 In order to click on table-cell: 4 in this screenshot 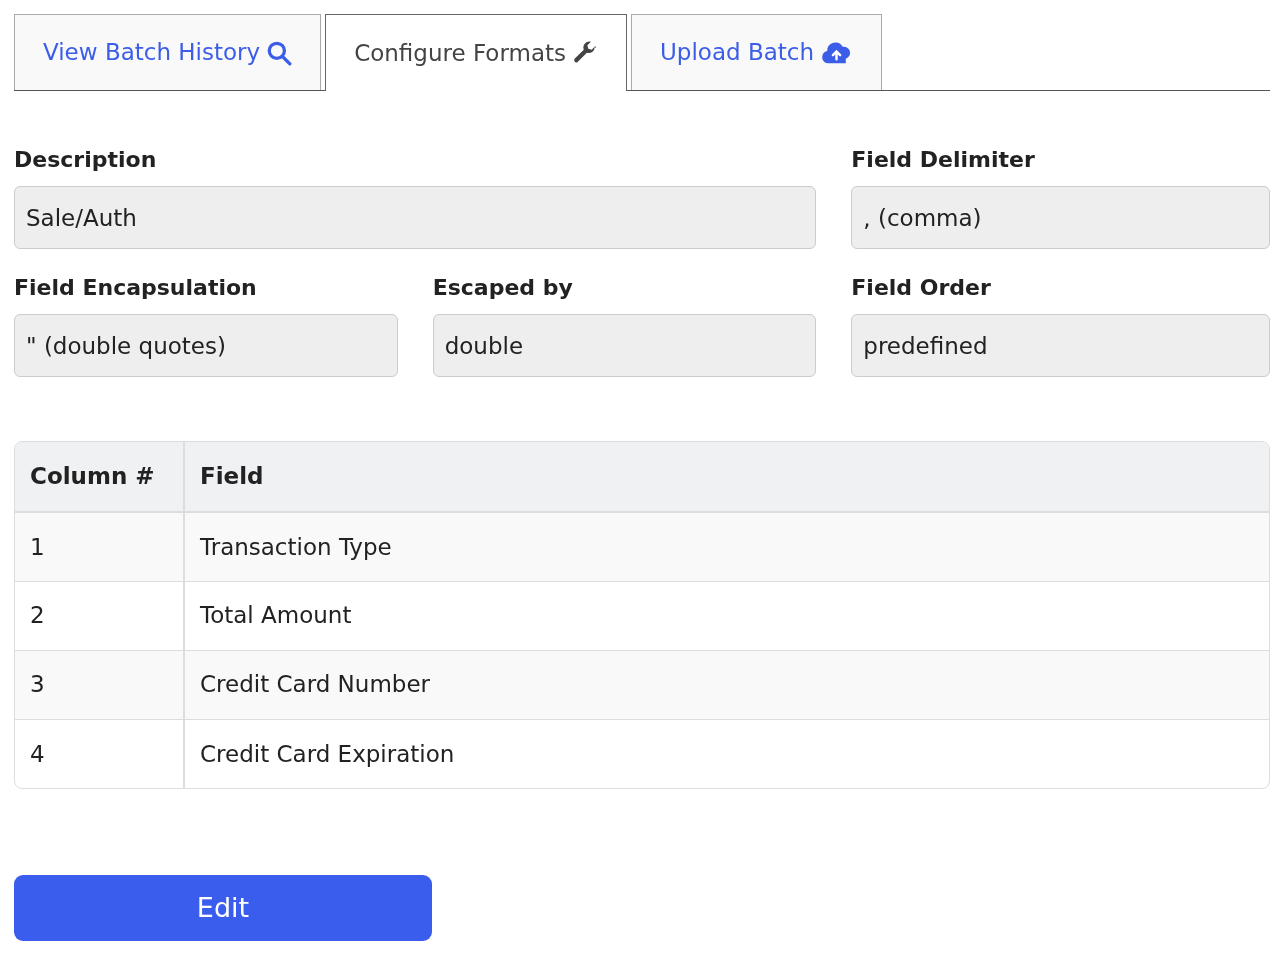, I will do `click(99, 753)`.